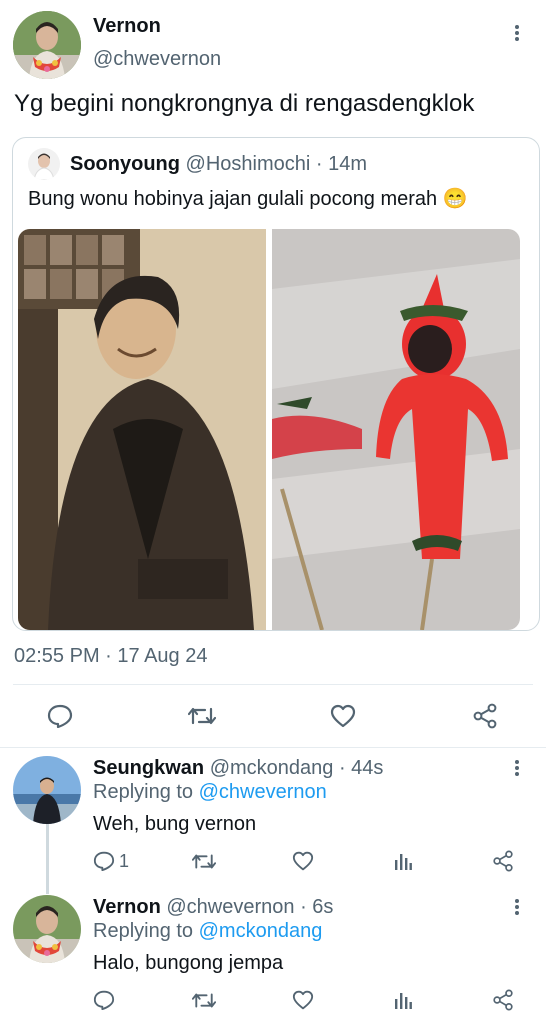 The width and height of the screenshot is (546, 1024). What do you see at coordinates (263, 792) in the screenshot?
I see `reply1-replying-to-link: @chwevernon` at bounding box center [263, 792].